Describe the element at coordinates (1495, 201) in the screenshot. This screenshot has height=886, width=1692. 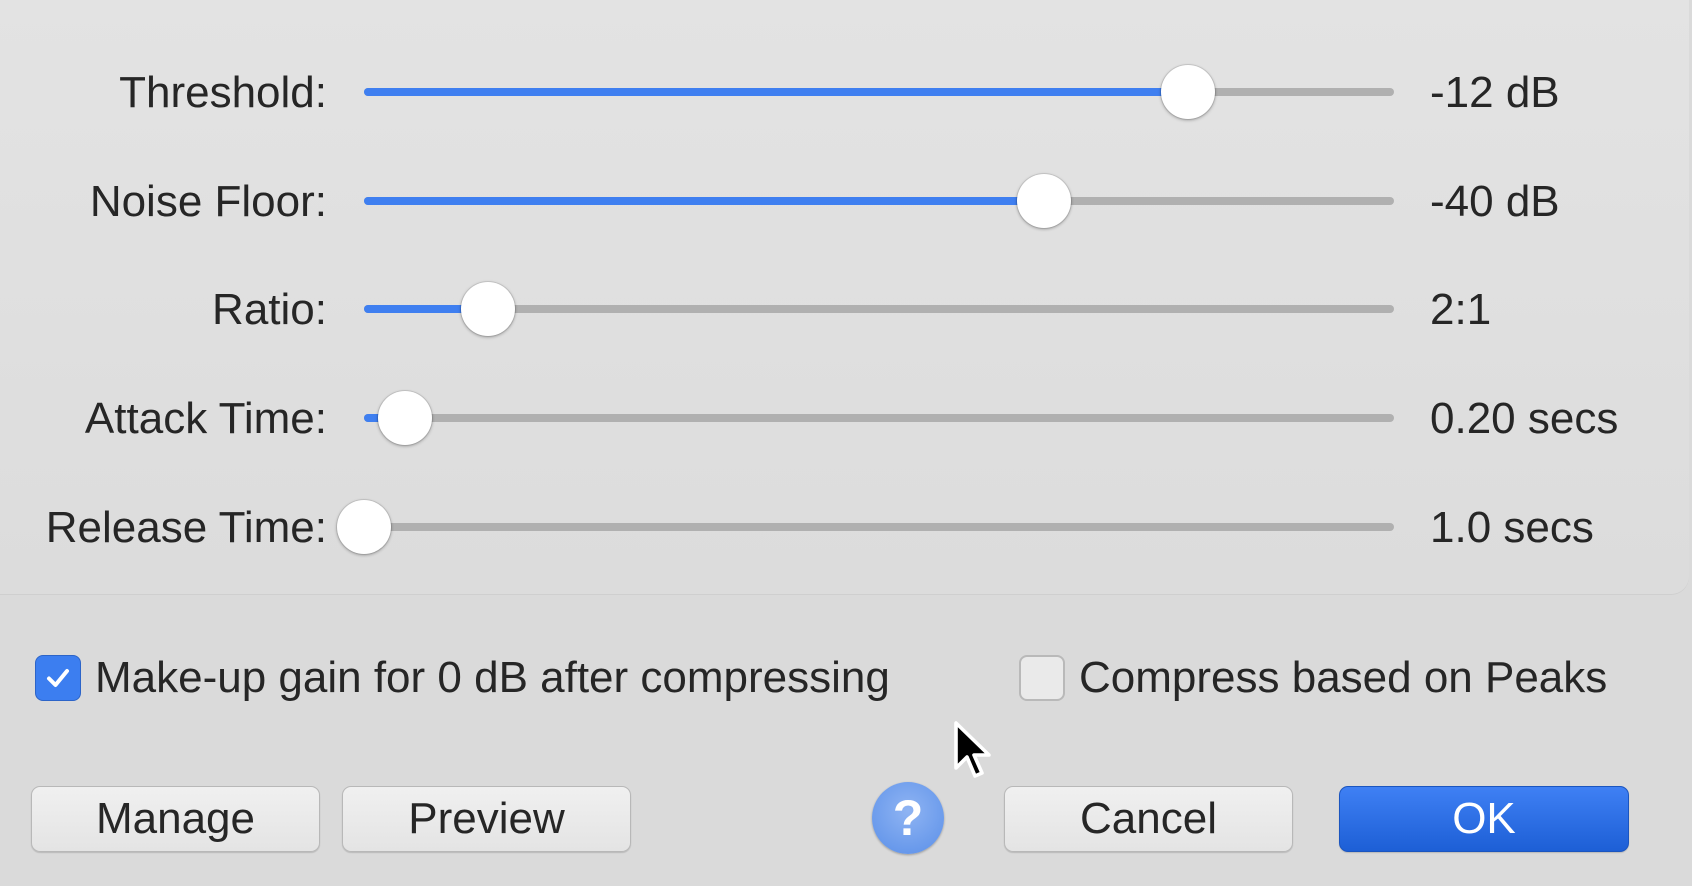
I see `noise-floor-value: -40 dB` at that location.